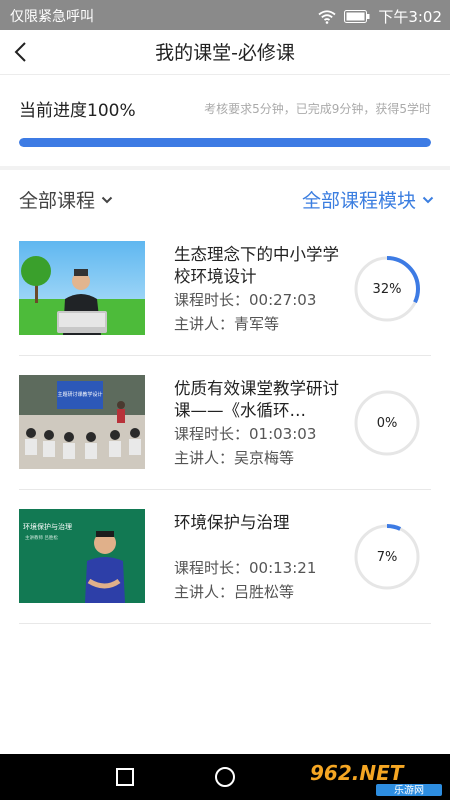 Image resolution: width=450 pixels, height=800 pixels. Describe the element at coordinates (261, 558) in the screenshot. I see `course-info: 环境保护与治理 课程时长：00:13:21 主讲人：吕胜松等` at that location.